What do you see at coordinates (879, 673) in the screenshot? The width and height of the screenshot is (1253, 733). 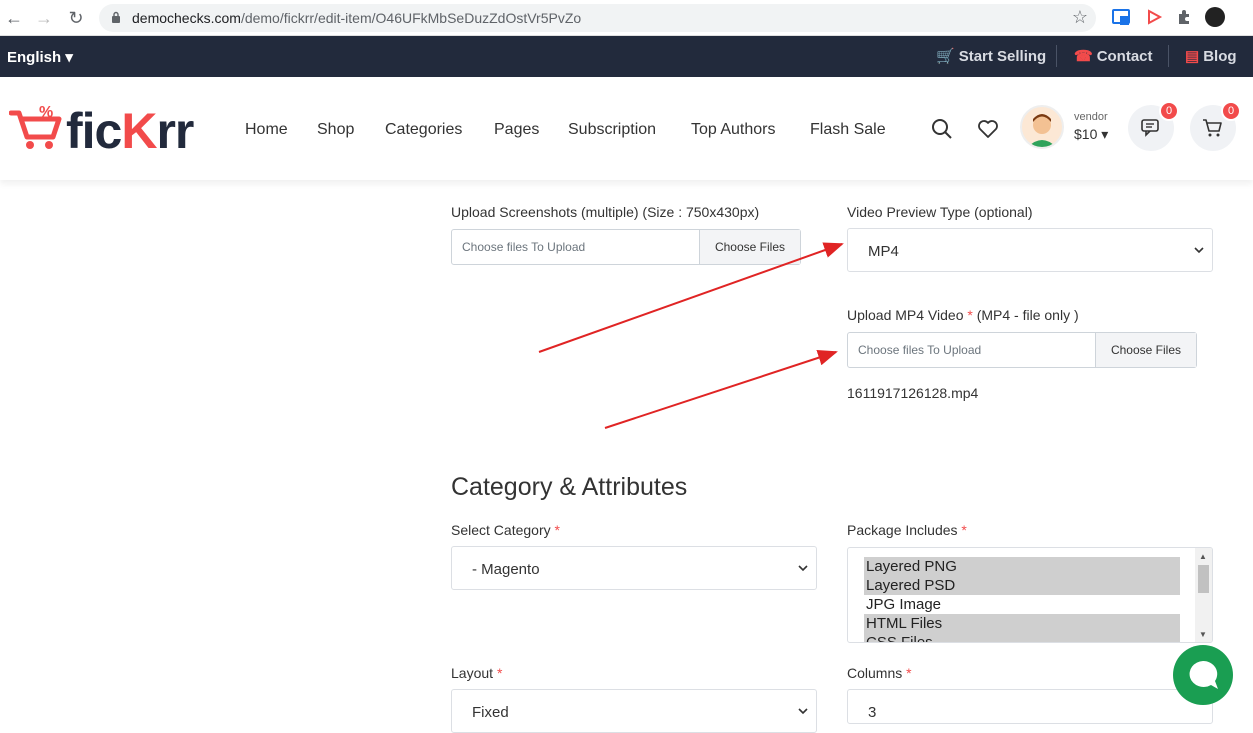 I see `columns-label: Columns *` at bounding box center [879, 673].